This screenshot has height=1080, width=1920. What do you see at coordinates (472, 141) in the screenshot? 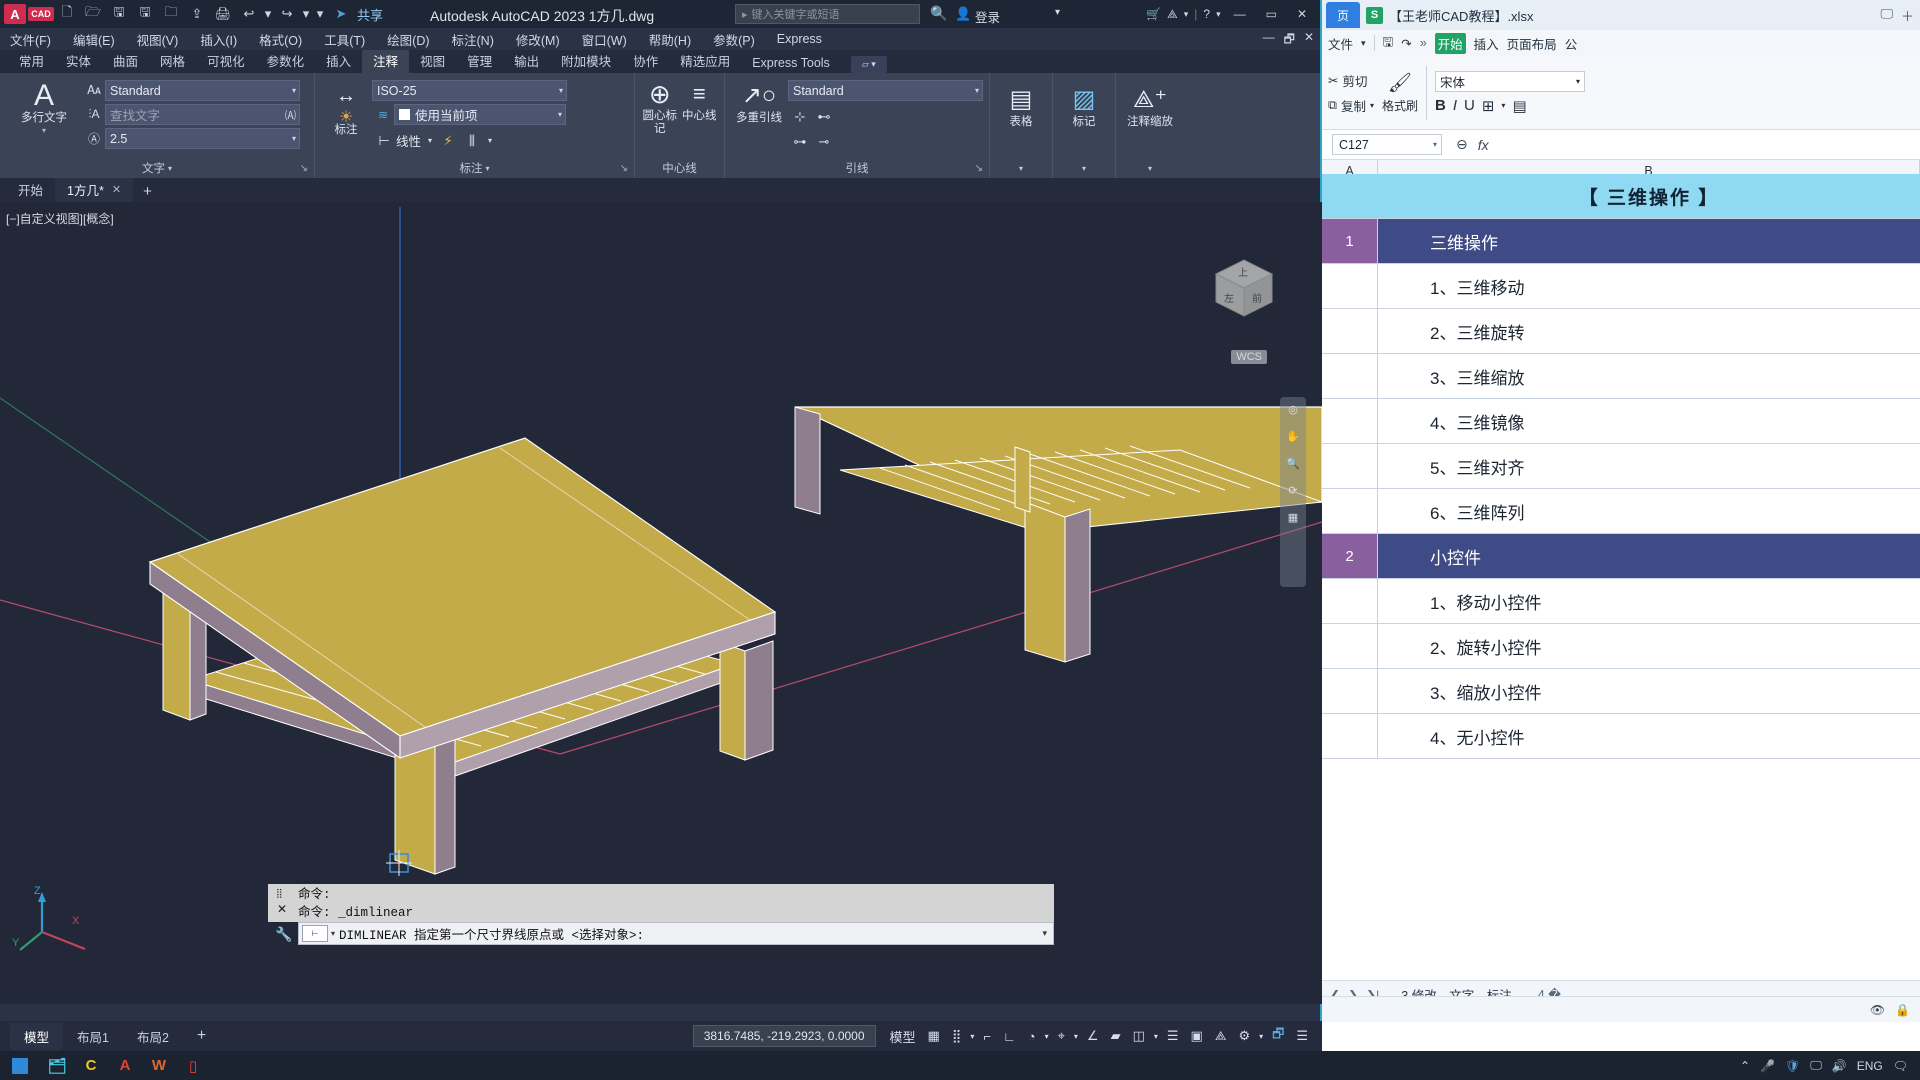
I see `dim-continue-icon: ⫼` at bounding box center [472, 141].